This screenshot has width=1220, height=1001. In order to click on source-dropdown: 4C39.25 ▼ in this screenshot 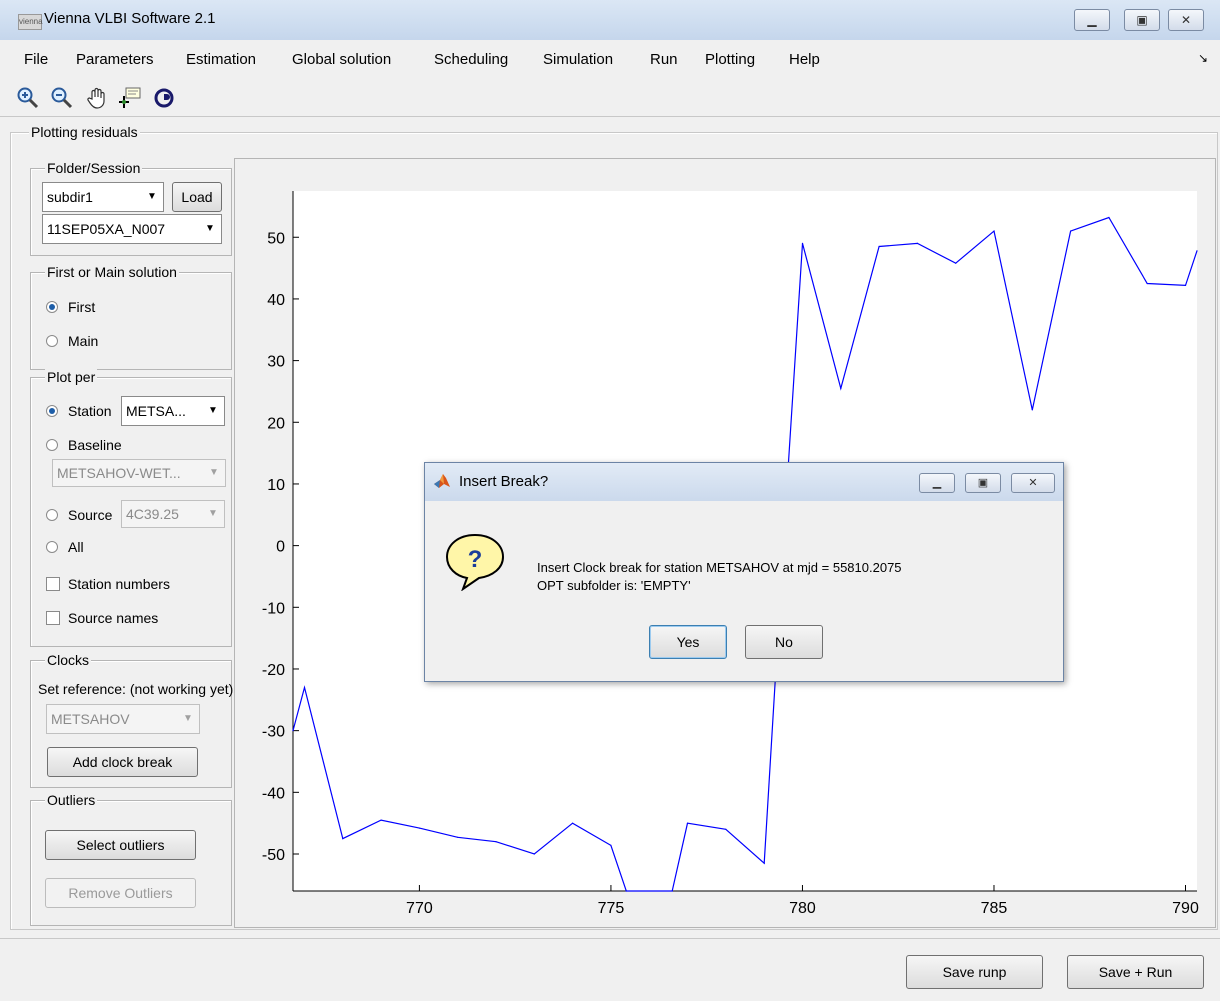, I will do `click(173, 514)`.